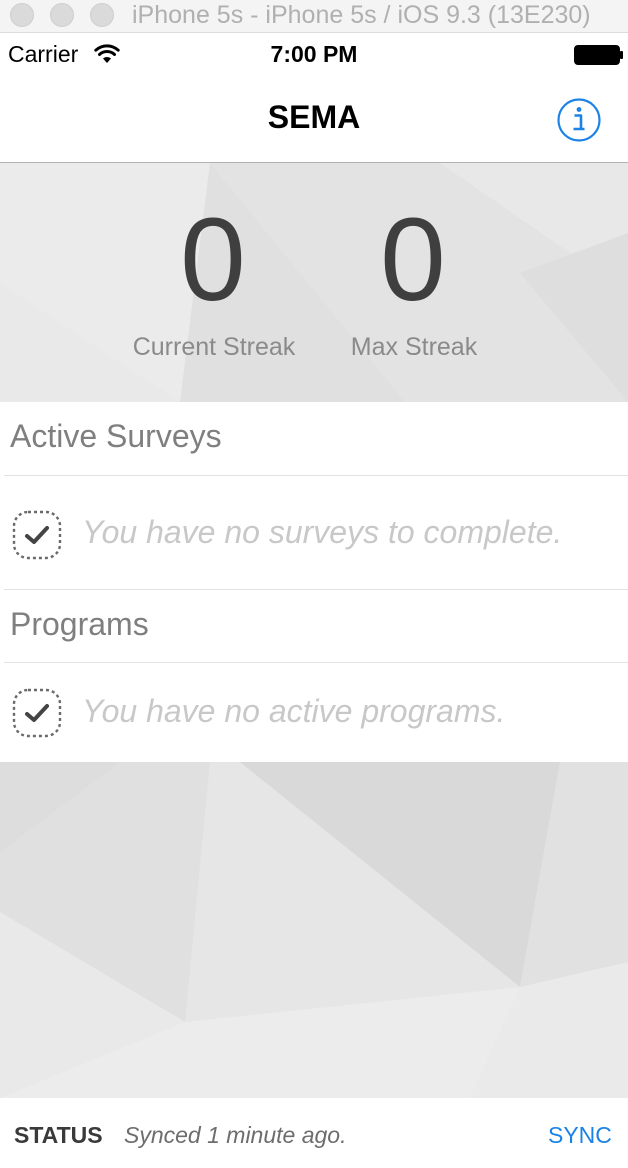 Image resolution: width=628 pixels, height=1168 pixels. What do you see at coordinates (580, 1135) in the screenshot?
I see `sync-button: SYNC` at bounding box center [580, 1135].